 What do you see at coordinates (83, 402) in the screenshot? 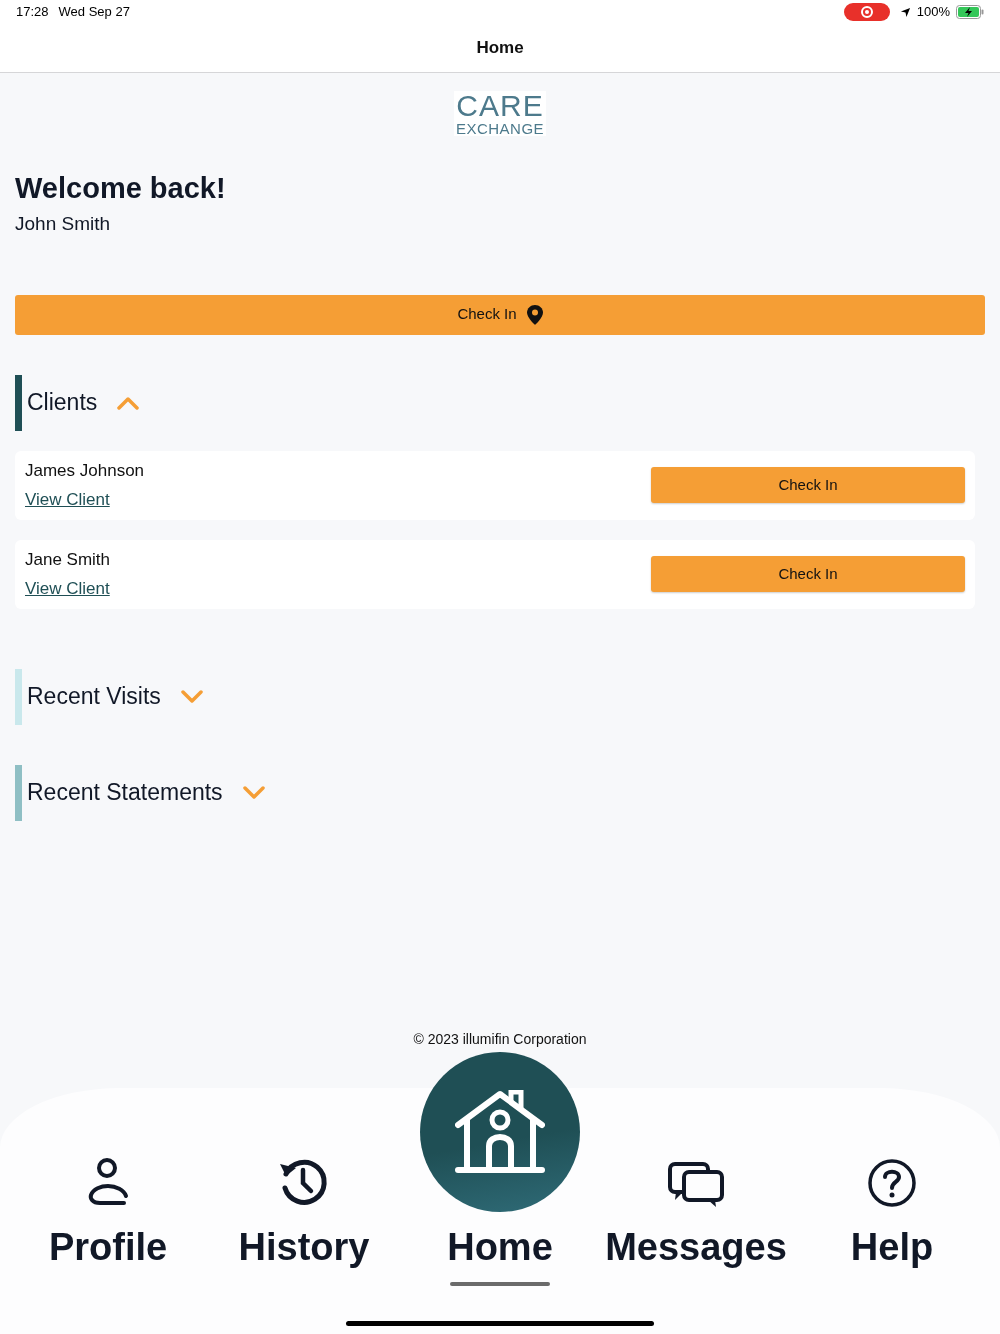
I see `section-header: Clients` at bounding box center [83, 402].